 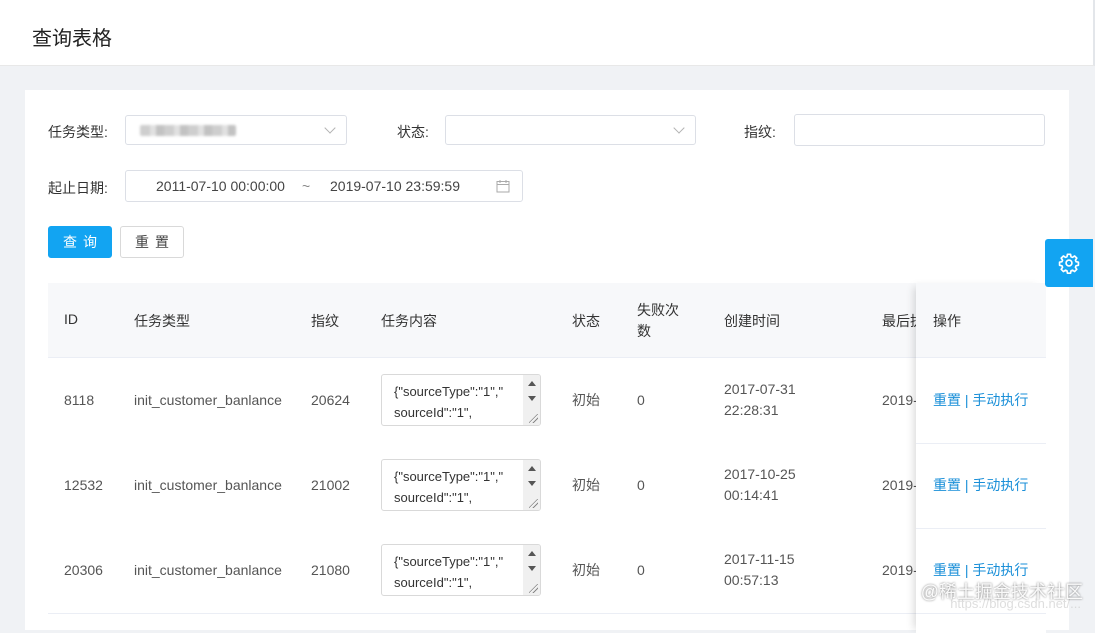 I want to click on column-header-actions-cell: 操作, so click(x=981, y=320).